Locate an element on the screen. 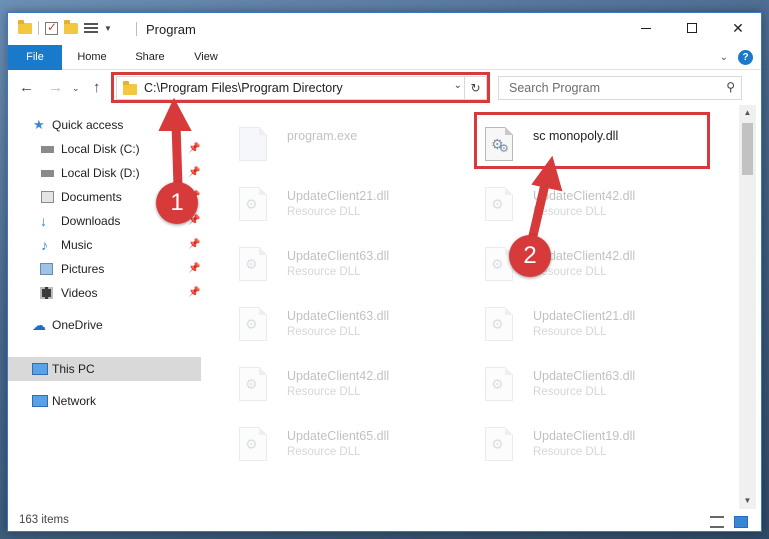 This screenshot has width=769, height=539. sidebar-item-pictures: Pictures 📌 is located at coordinates (104, 269).